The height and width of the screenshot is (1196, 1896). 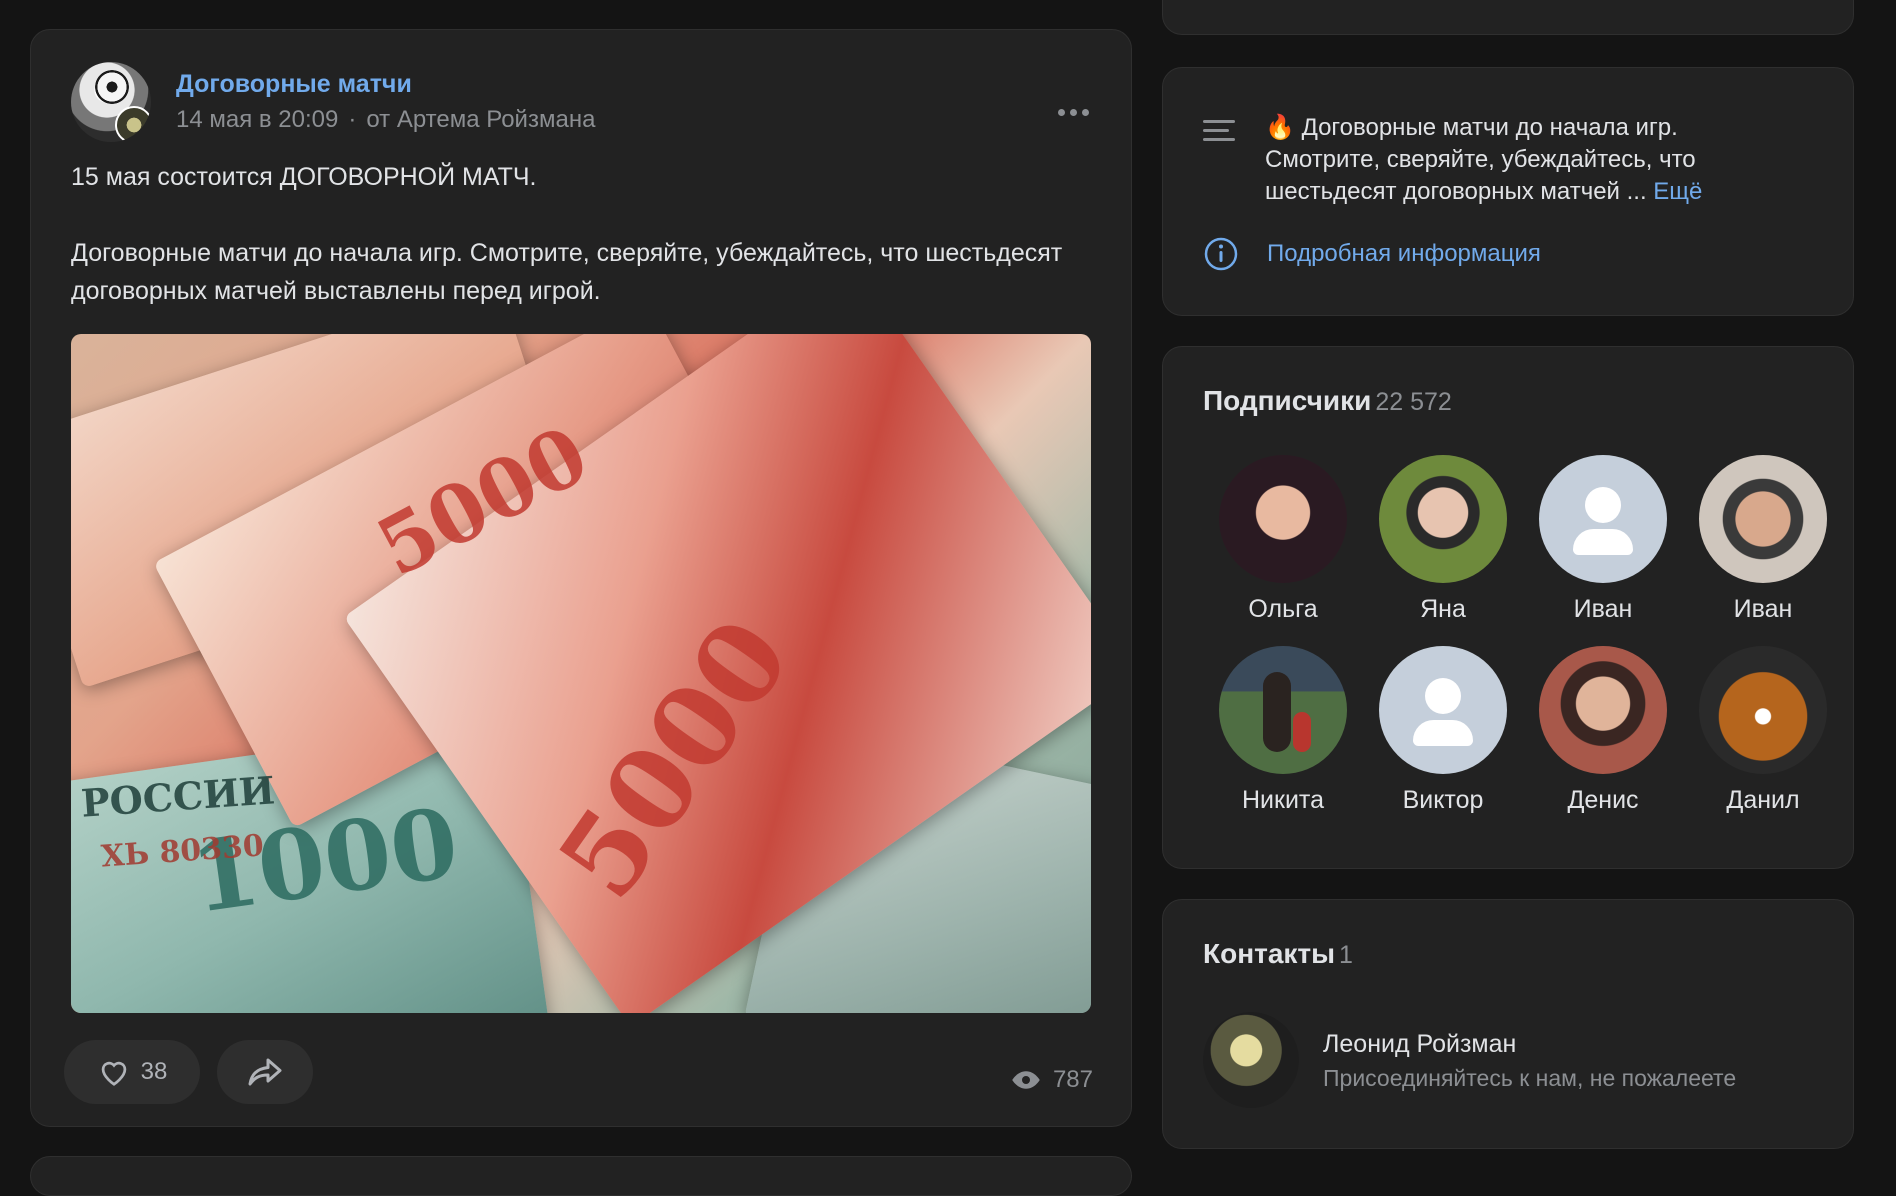 I want to click on post-meta: 14 мая в 20:09 · от Артема Ройзмана, so click(x=385, y=120).